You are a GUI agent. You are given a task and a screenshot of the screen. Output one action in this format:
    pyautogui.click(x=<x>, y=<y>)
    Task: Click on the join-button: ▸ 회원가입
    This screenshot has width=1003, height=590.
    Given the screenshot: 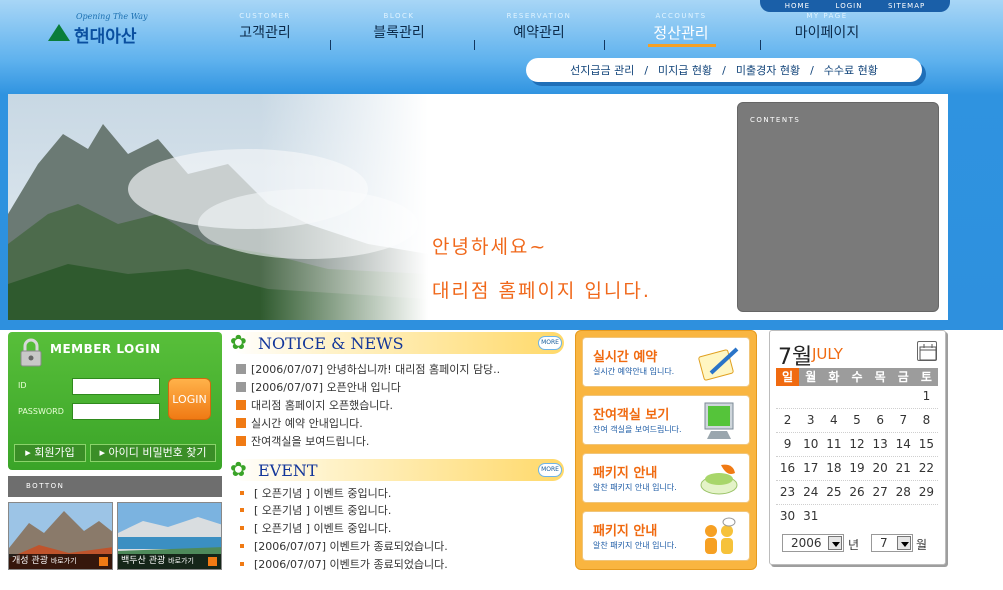 What is the action you would take?
    pyautogui.click(x=50, y=453)
    